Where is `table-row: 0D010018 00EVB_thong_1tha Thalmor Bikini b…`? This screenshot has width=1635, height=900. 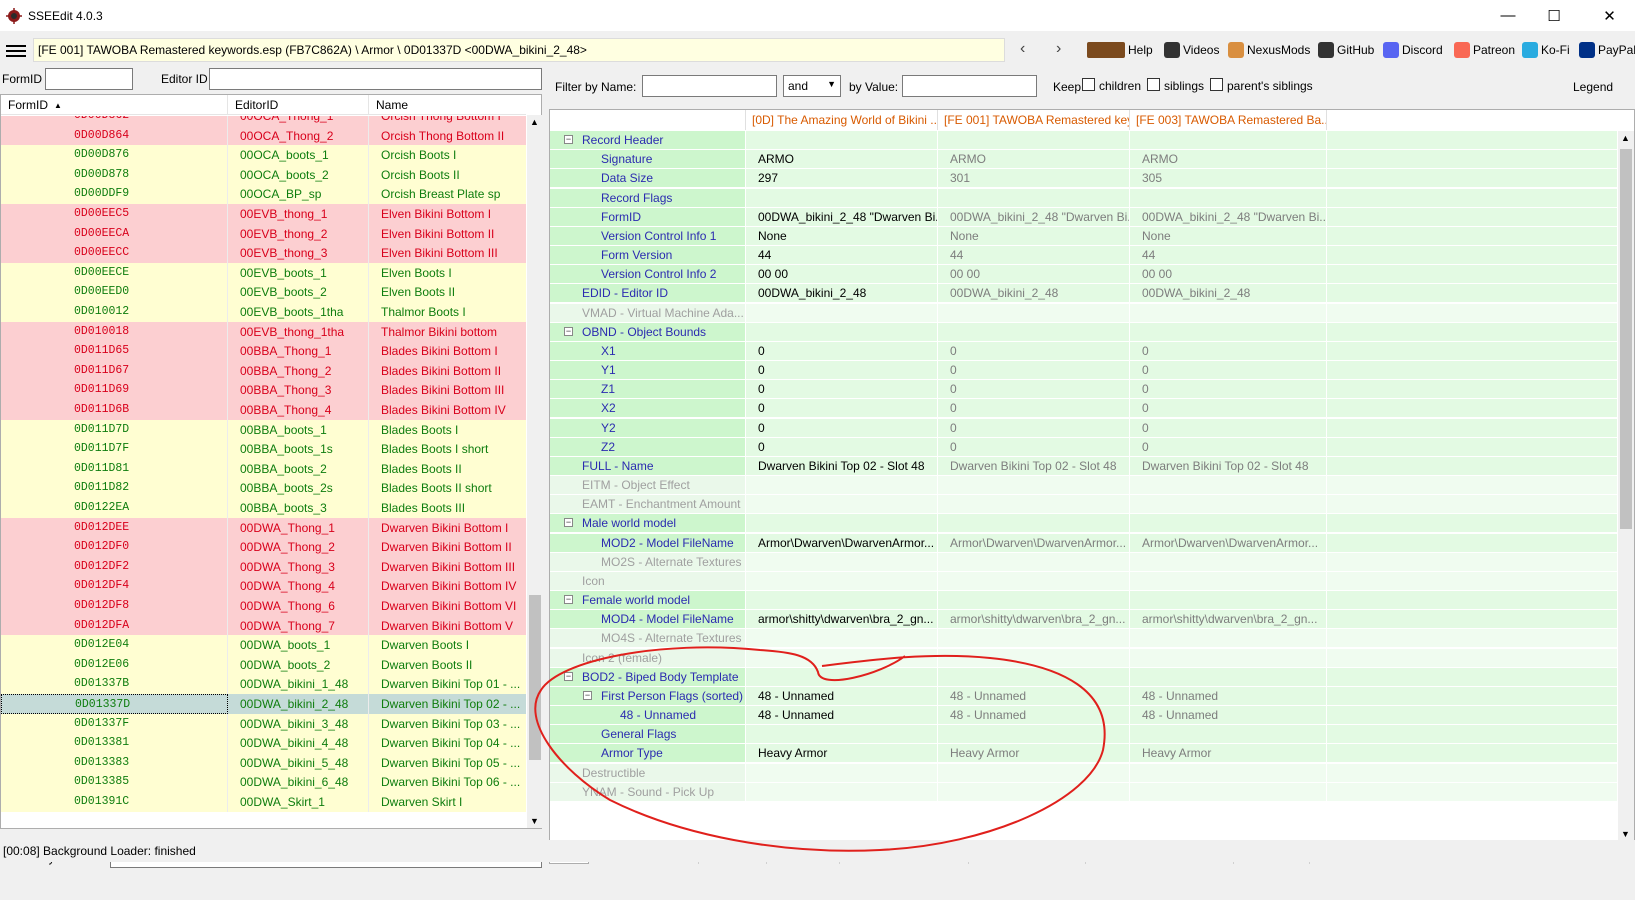 table-row: 0D010018 00EVB_thong_1tha Thalmor Bikini b… is located at coordinates (263, 331).